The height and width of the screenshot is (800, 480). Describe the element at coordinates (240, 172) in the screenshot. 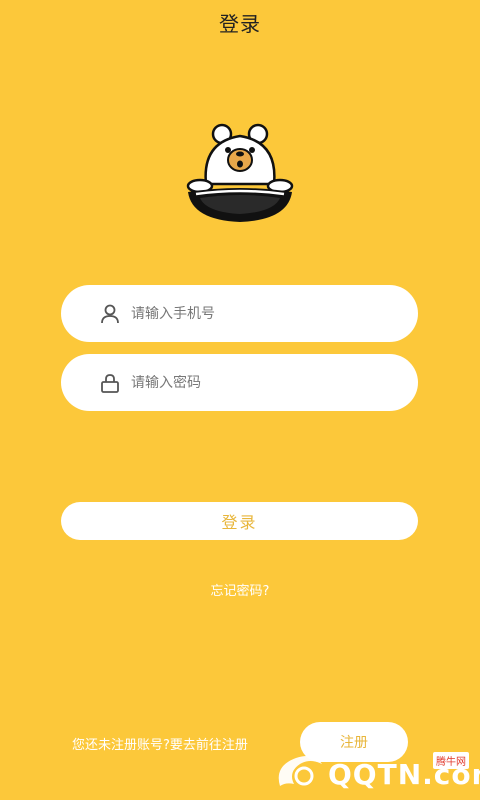

I see `bear-mascot-icon` at that location.